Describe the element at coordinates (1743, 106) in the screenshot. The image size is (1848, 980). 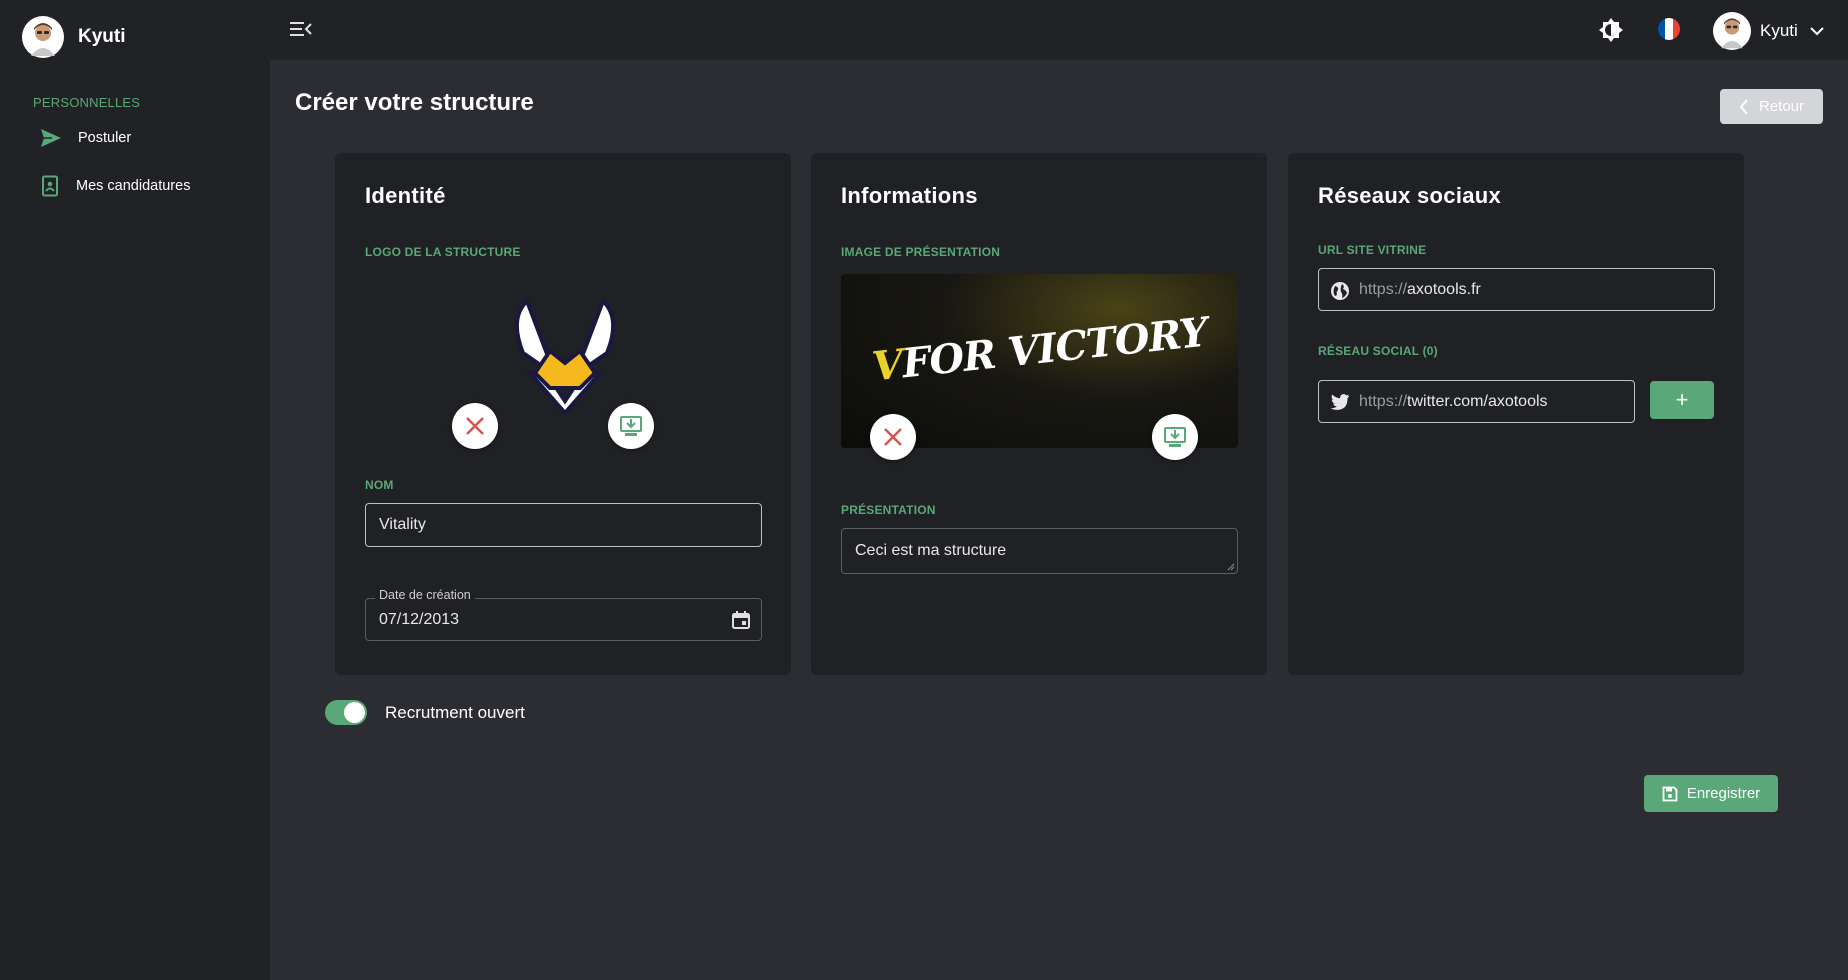
I see `chevron-left-icon` at that location.